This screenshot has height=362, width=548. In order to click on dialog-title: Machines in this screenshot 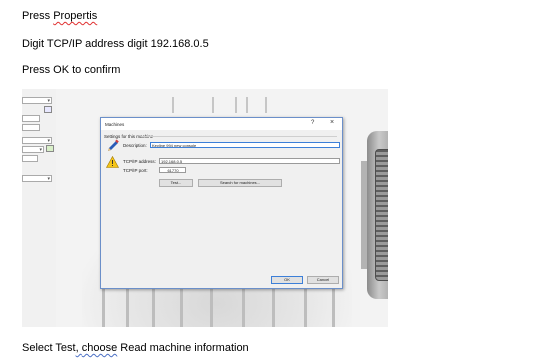, I will do `click(115, 124)`.